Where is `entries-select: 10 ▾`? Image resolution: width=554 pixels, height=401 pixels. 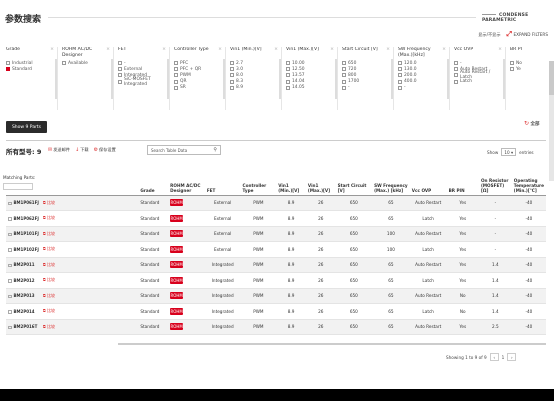
entries-select: 10 ▾ is located at coordinates (509, 152).